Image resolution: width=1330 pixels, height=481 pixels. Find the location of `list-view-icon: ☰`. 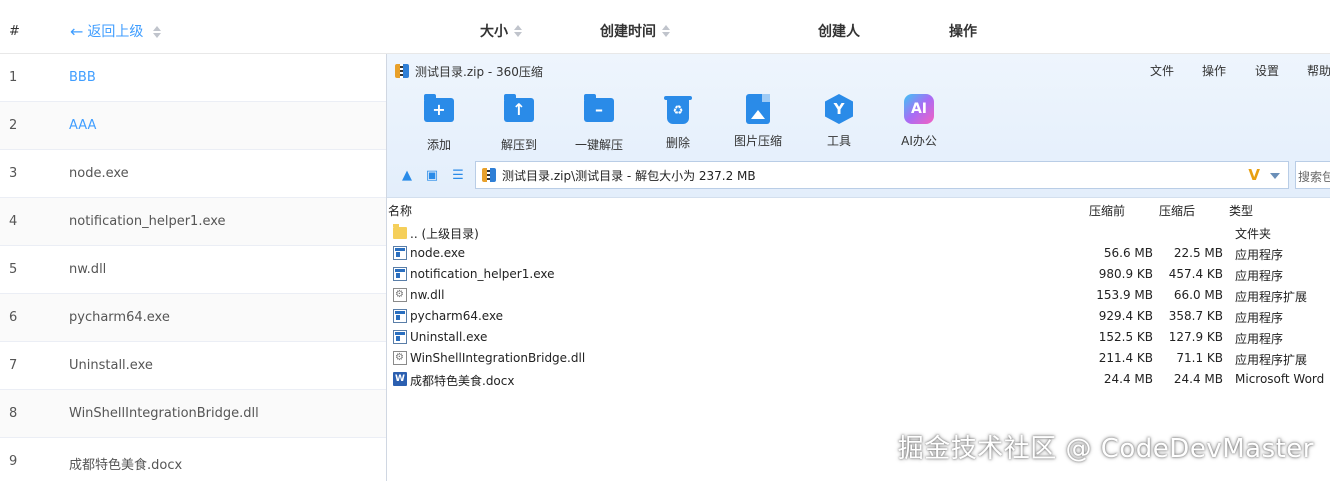

list-view-icon: ☰ is located at coordinates (458, 176).